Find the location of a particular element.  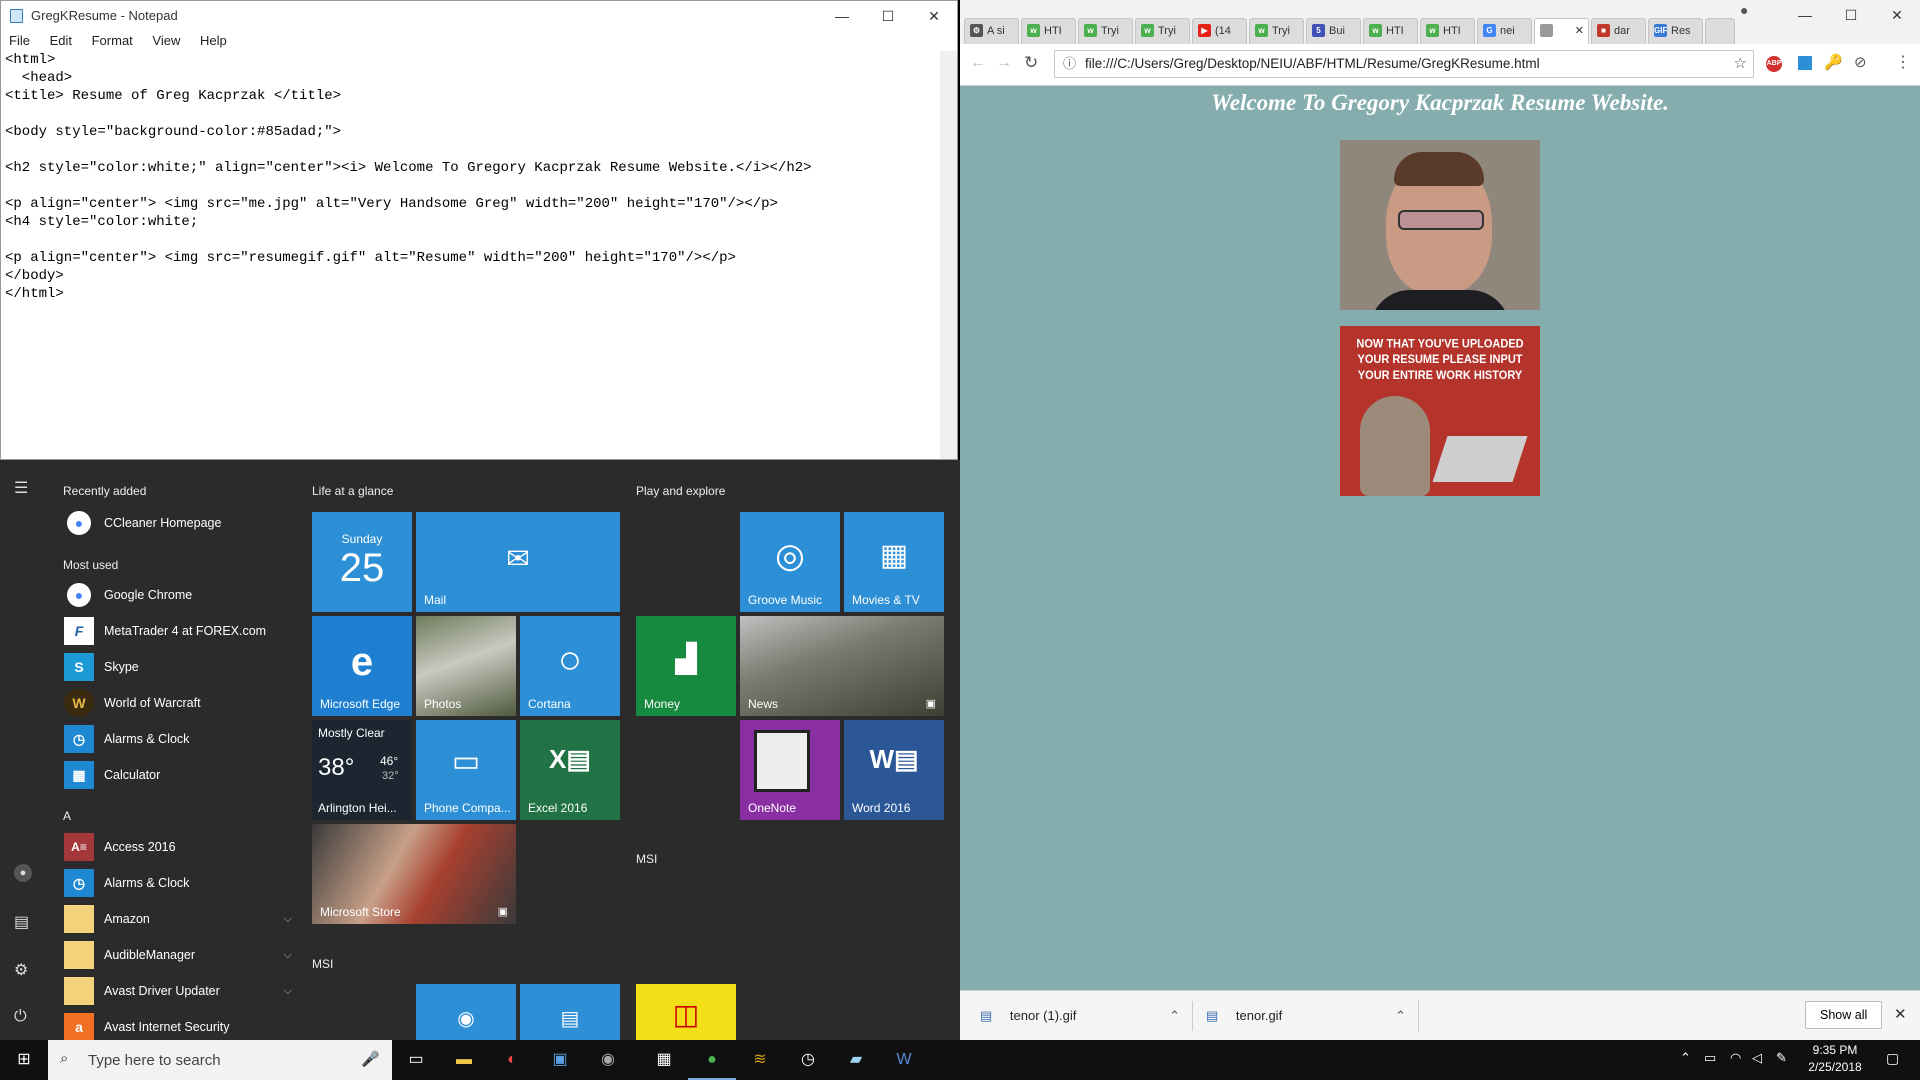

app-avast-internet-security: a Avast Internet Security is located at coordinates (177, 1025).